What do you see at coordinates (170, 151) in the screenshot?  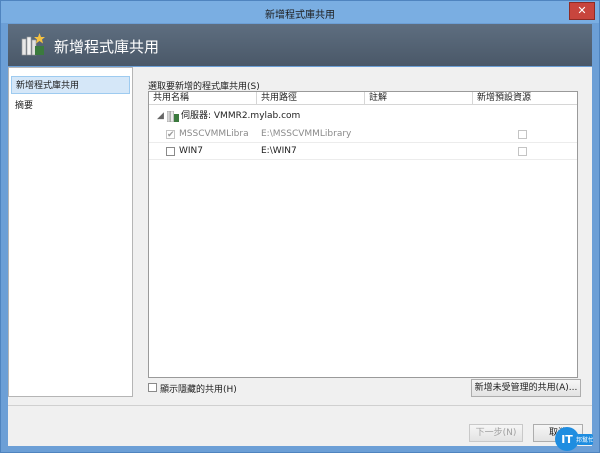 I see `share-checkbox` at bounding box center [170, 151].